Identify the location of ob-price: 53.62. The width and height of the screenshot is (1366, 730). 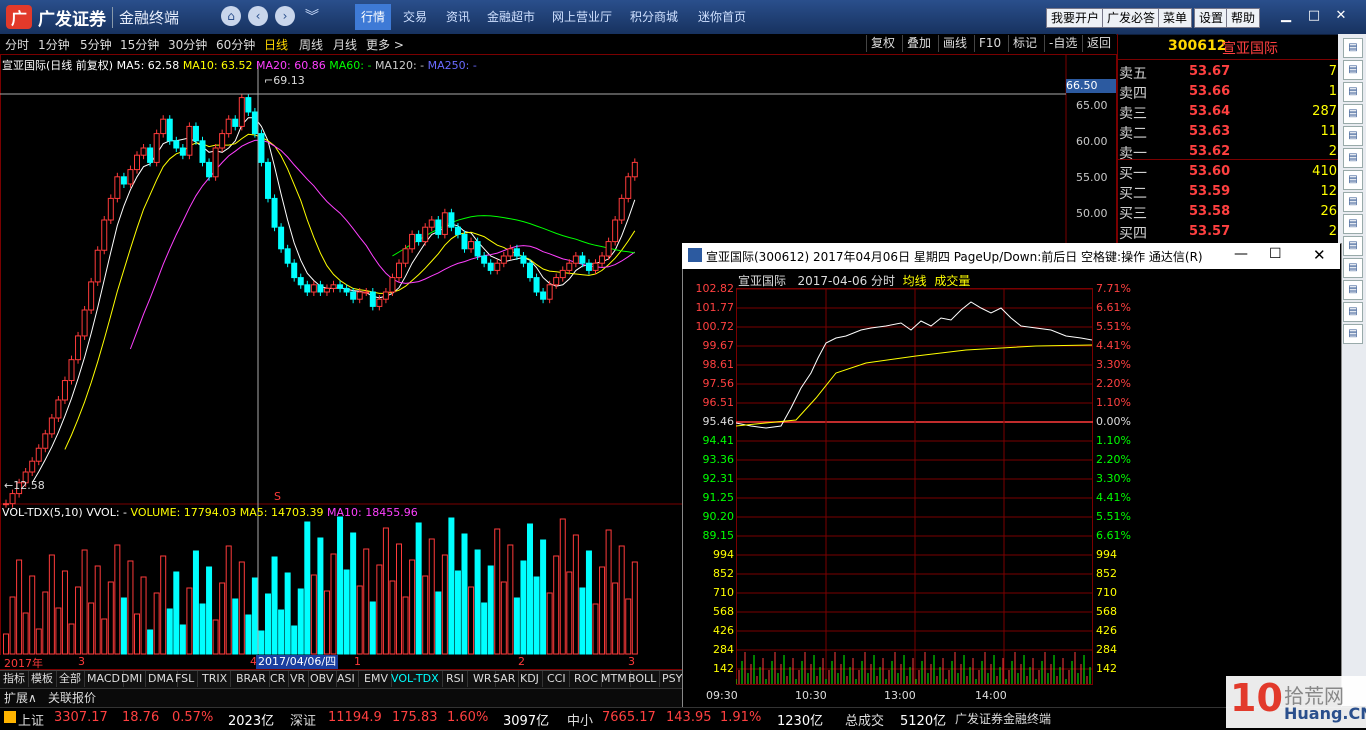
(1210, 151).